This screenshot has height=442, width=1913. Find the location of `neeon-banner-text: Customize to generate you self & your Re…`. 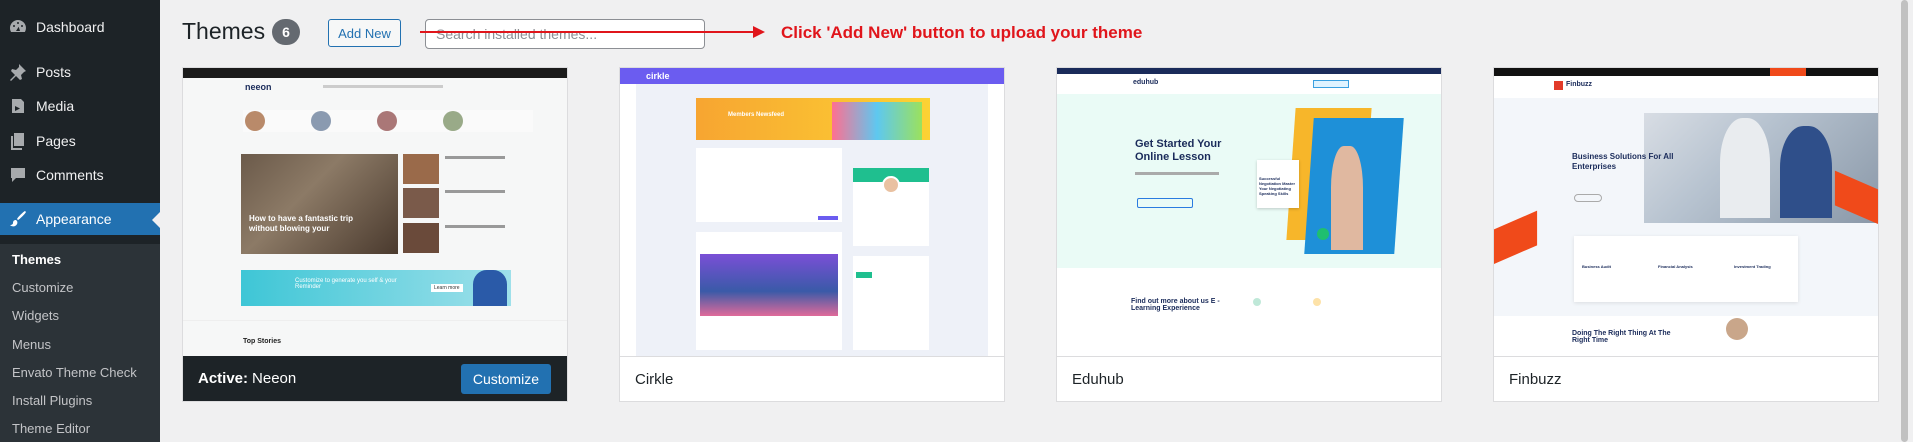

neeon-banner-text: Customize to generate you self & your Re… is located at coordinates (346, 284).